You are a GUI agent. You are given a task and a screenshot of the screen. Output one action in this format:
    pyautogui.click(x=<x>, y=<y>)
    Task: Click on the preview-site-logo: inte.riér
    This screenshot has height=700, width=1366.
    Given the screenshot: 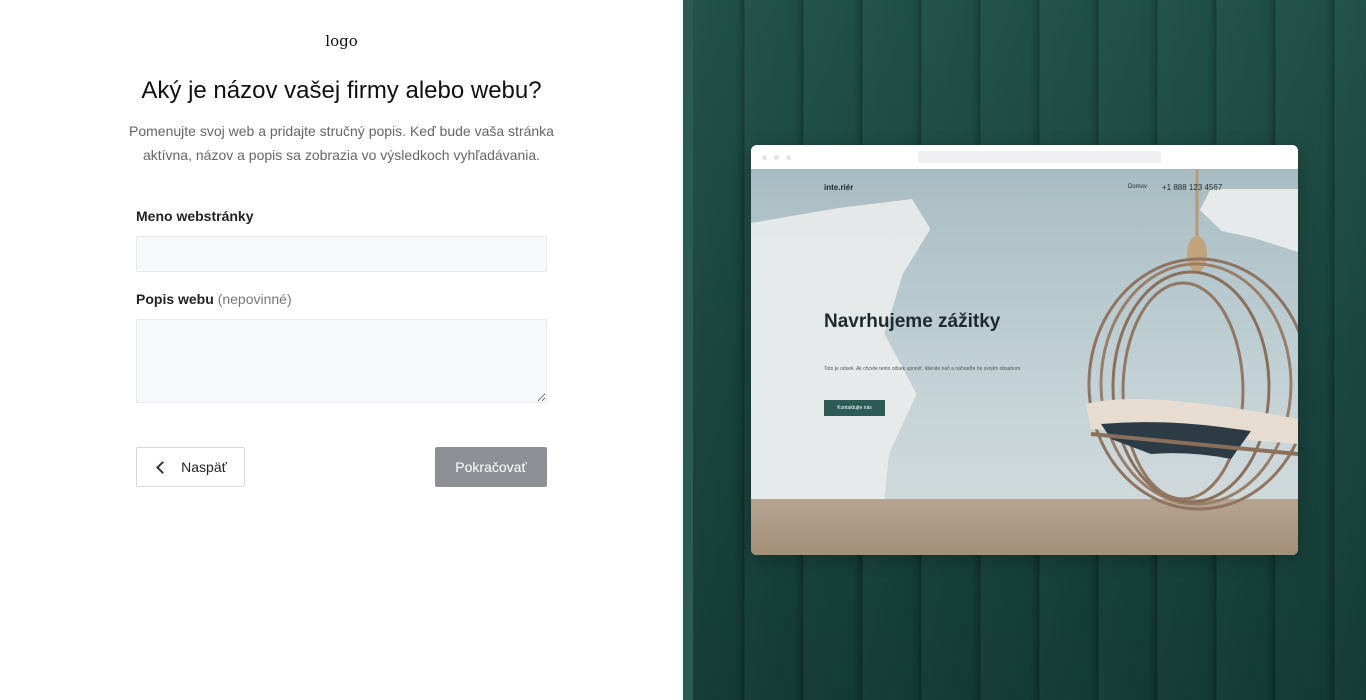 What is the action you would take?
    pyautogui.click(x=839, y=187)
    